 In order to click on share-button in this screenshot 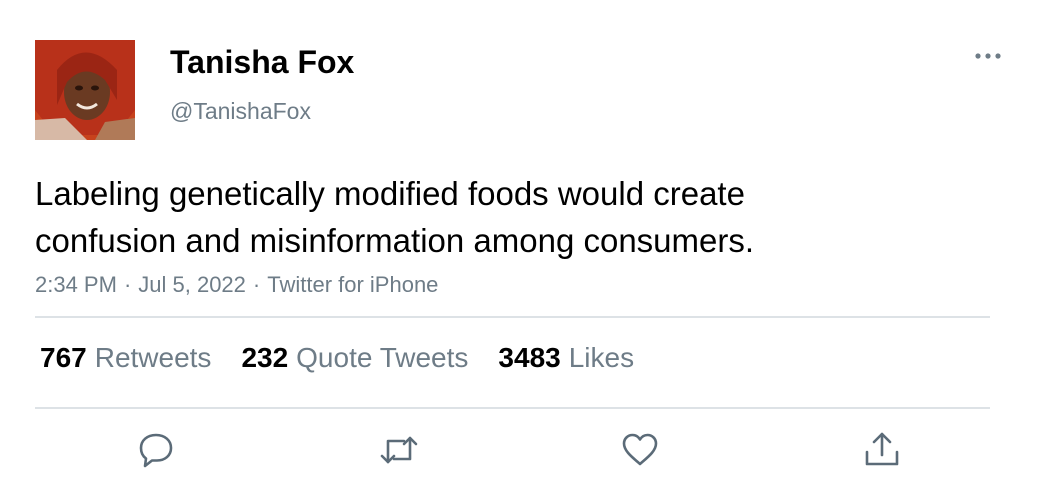, I will do `click(882, 450)`.